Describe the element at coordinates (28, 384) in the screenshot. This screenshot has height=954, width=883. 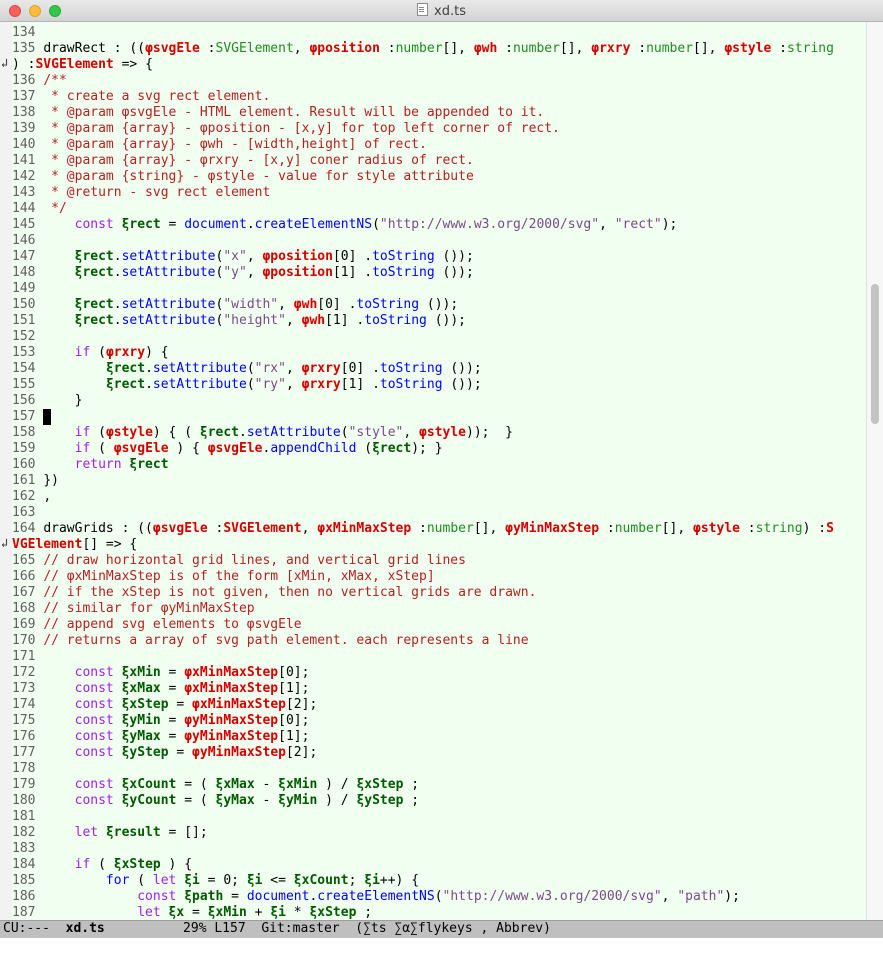
I see `line-number: 155` at that location.